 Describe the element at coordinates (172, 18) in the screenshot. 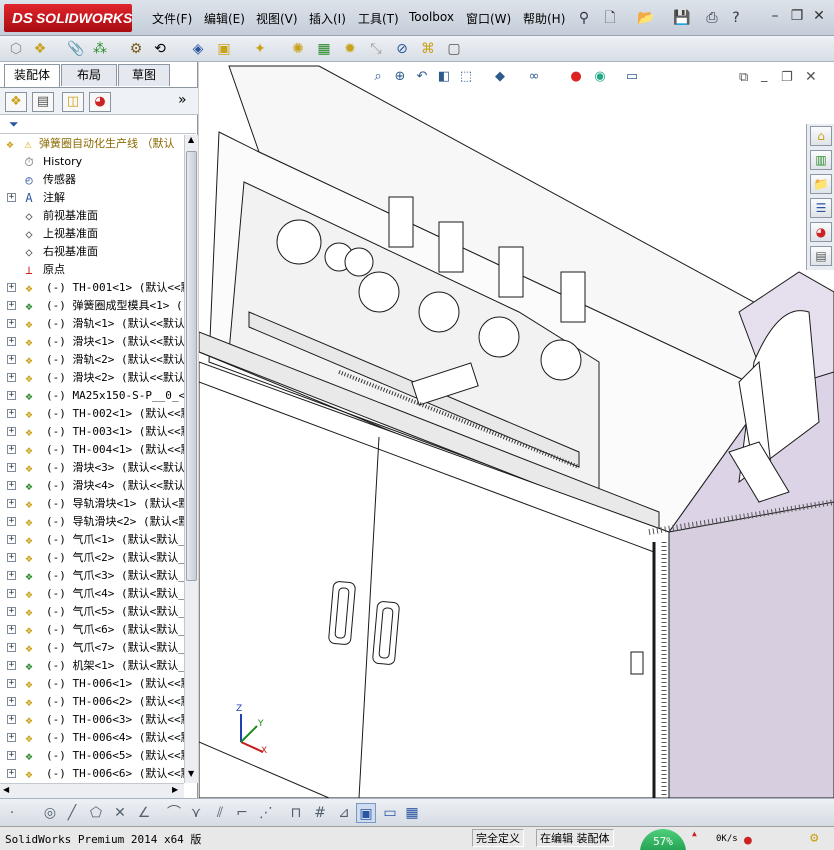

I see `menu-file: 文件(F)` at that location.